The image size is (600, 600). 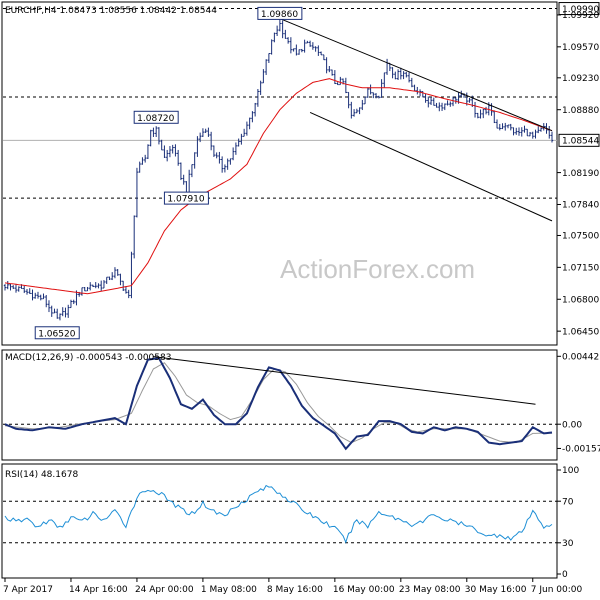 What do you see at coordinates (279, 15) in the screenshot?
I see `annotation-label-0: 1.09860` at bounding box center [279, 15].